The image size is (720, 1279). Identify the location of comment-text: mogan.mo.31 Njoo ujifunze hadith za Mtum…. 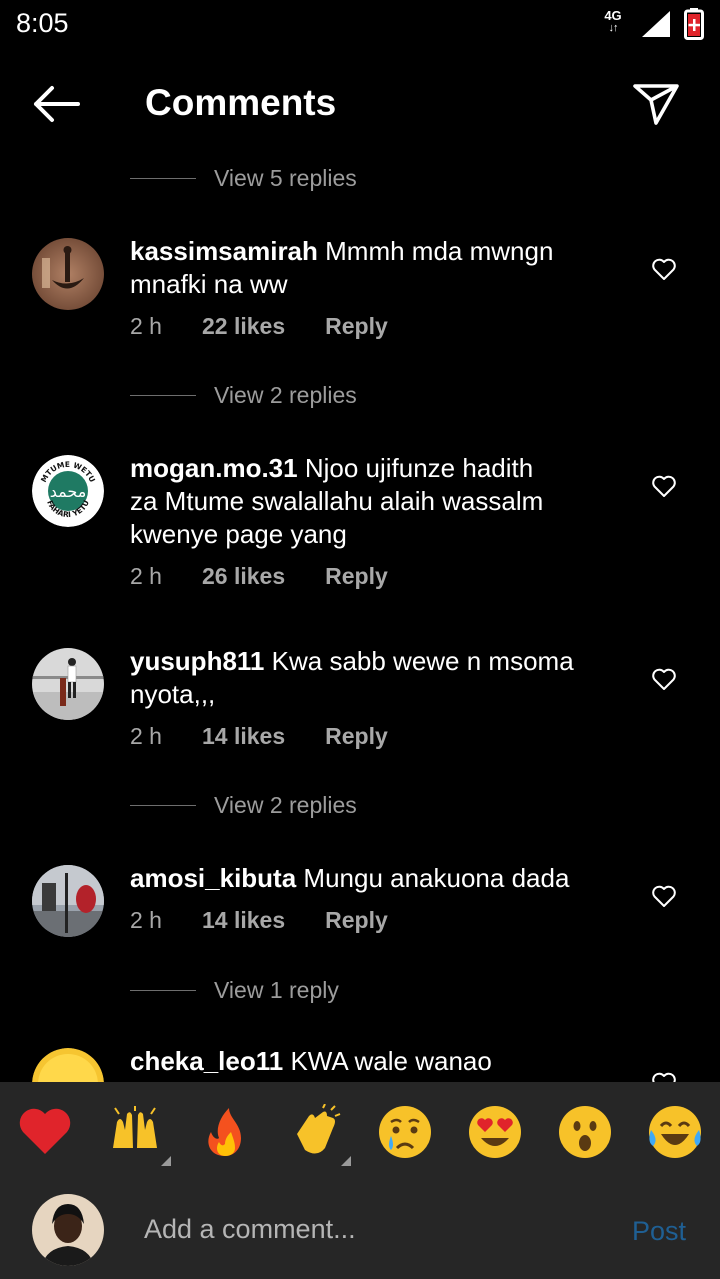
(337, 501).